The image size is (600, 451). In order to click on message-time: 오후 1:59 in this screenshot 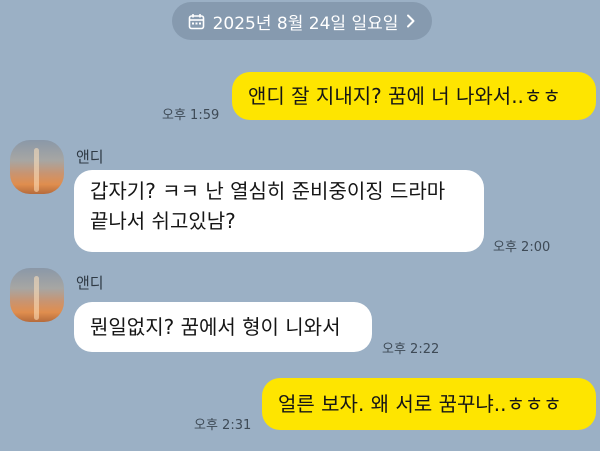, I will do `click(191, 115)`.